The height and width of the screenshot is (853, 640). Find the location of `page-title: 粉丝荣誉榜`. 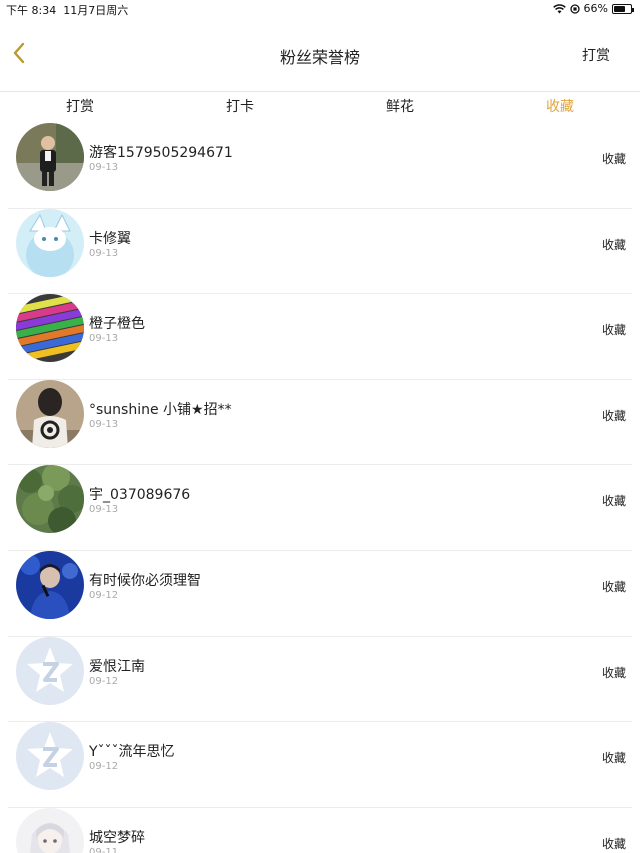

page-title: 粉丝荣誉榜 is located at coordinates (319, 57).